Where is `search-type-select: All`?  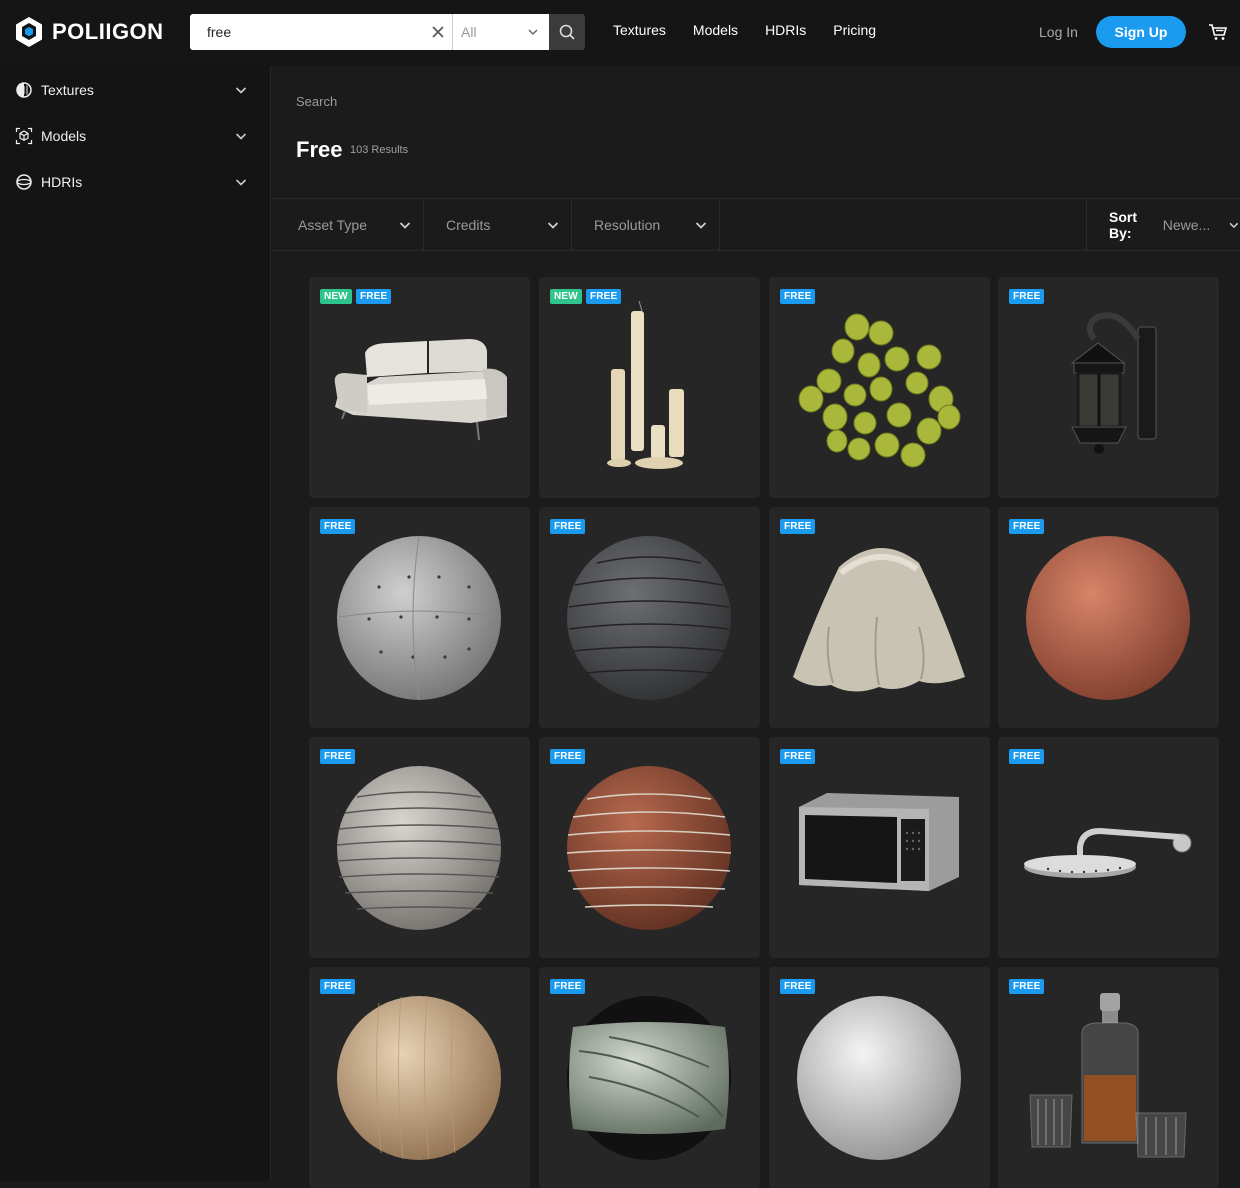 search-type-select: All is located at coordinates (500, 32).